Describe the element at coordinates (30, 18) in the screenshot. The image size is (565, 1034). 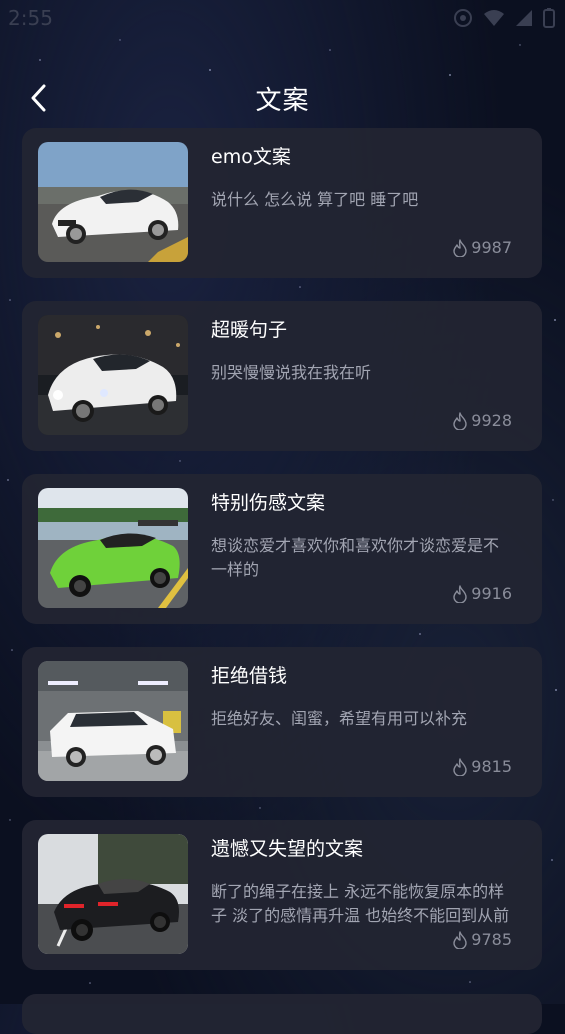
I see `status-time: 2:55` at that location.